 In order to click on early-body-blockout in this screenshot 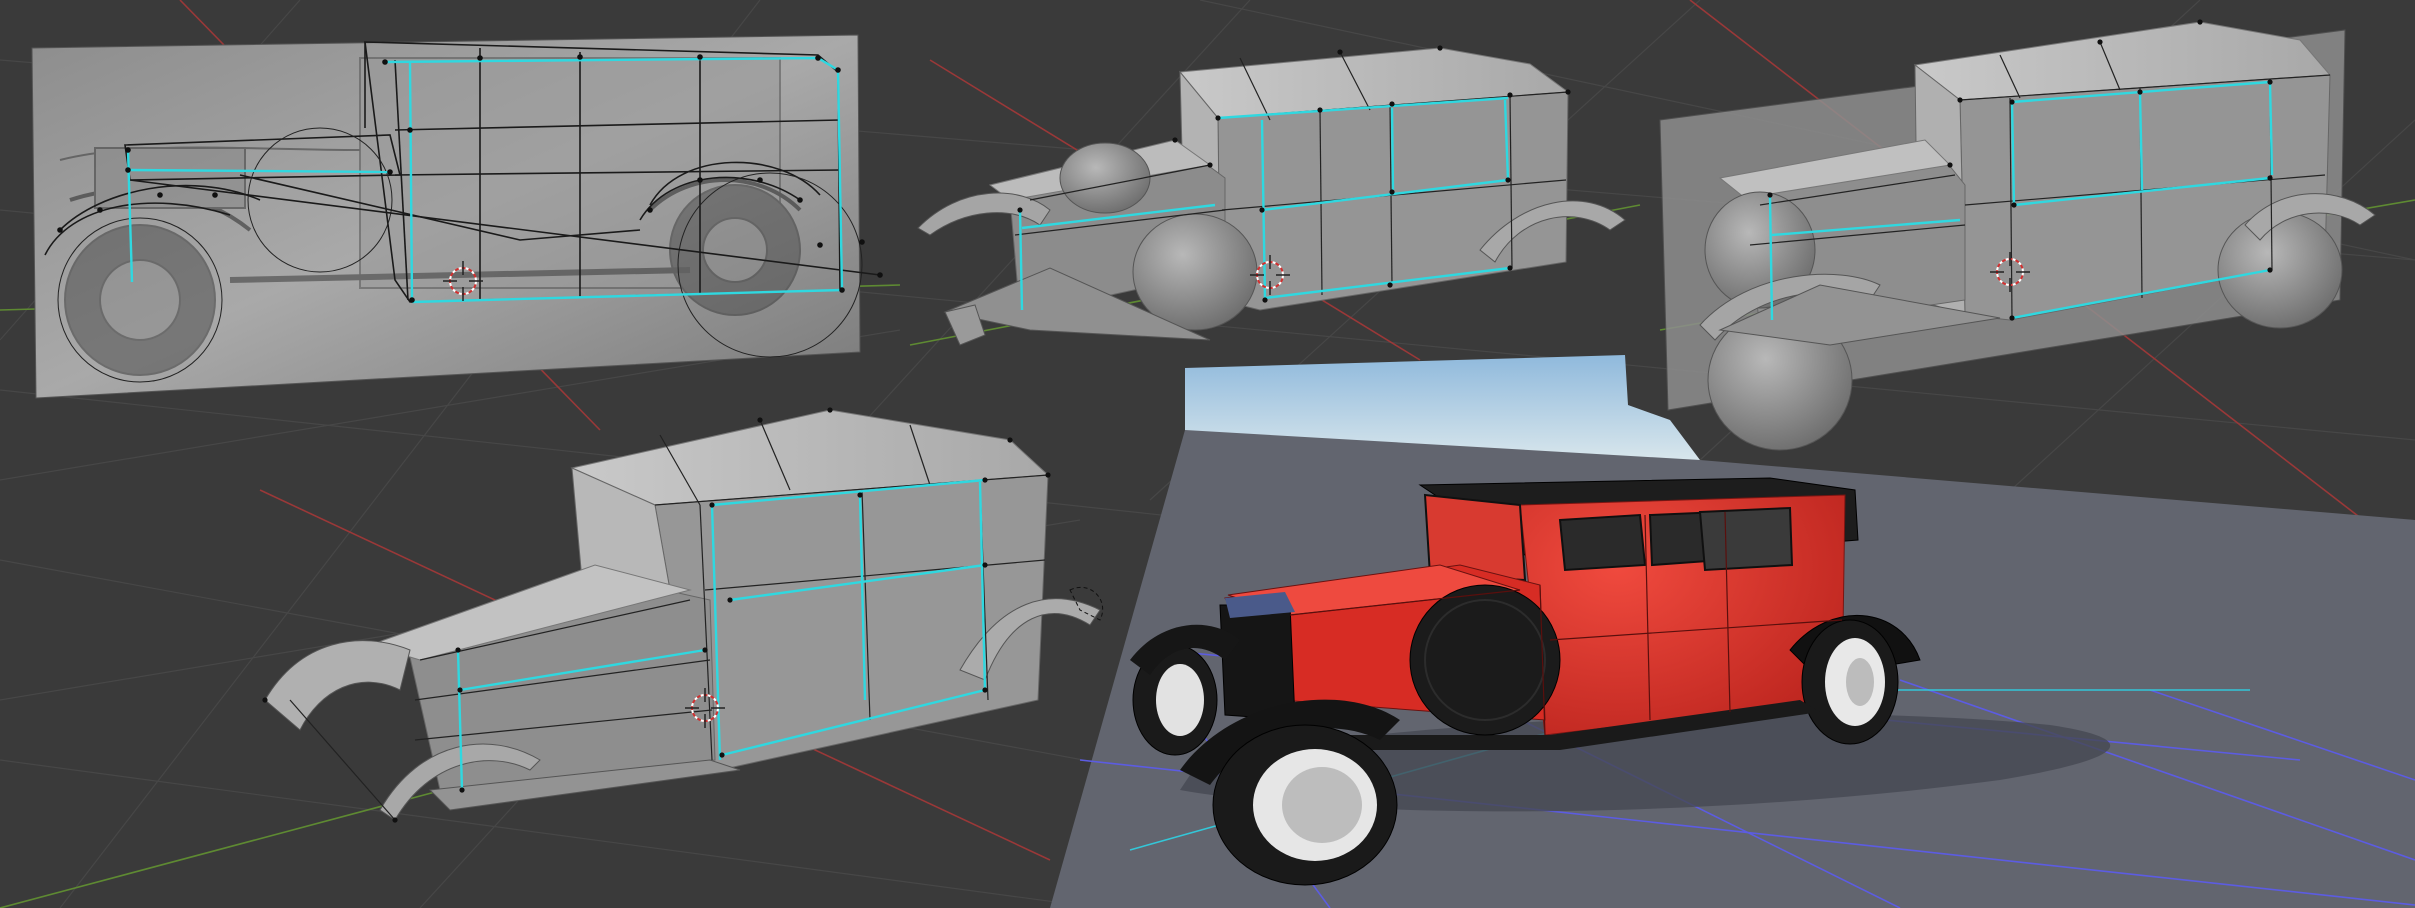, I will do `click(1271, 195)`.